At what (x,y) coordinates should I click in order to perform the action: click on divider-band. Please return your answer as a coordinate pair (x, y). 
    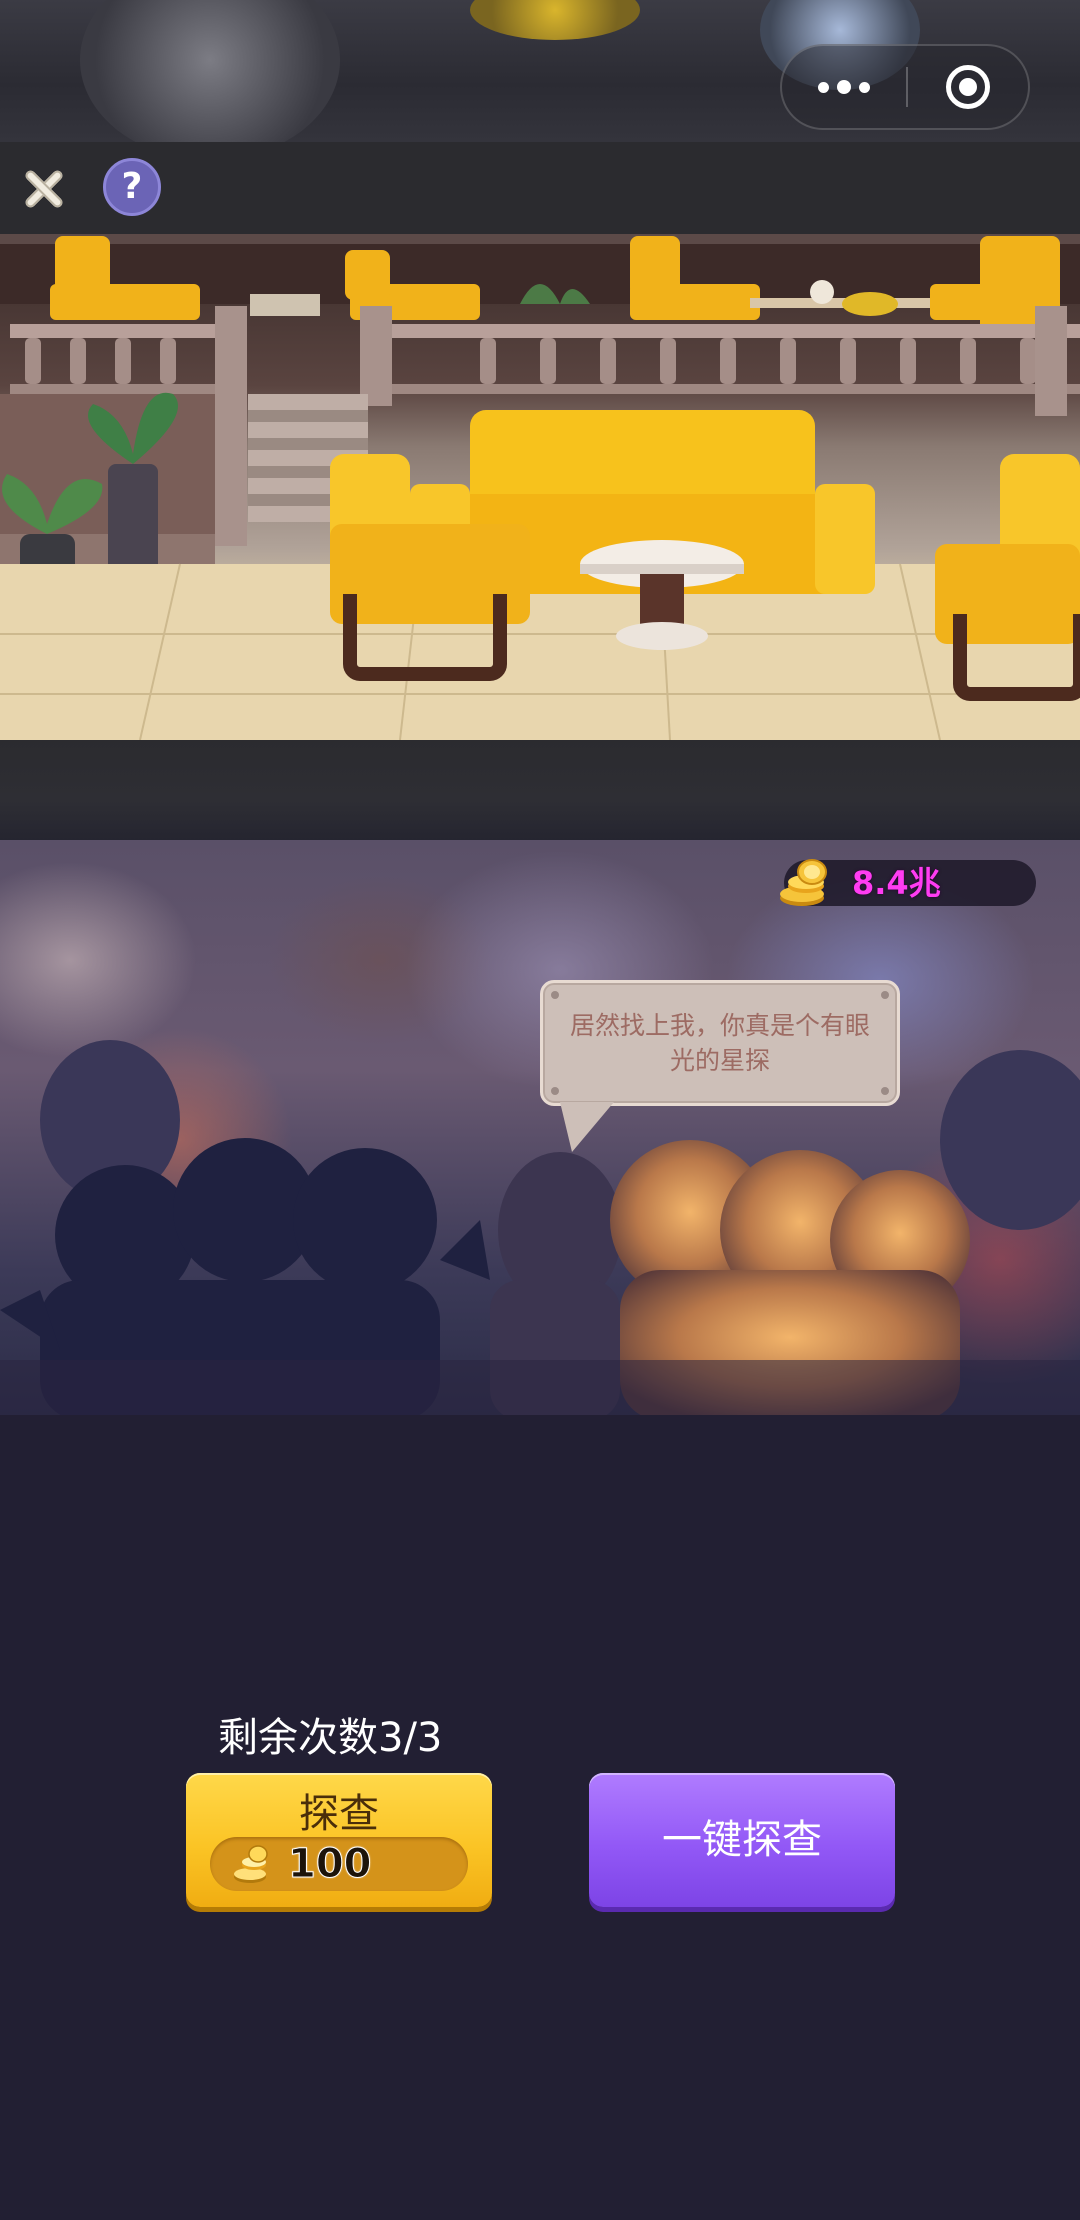
    Looking at the image, I should click on (540, 790).